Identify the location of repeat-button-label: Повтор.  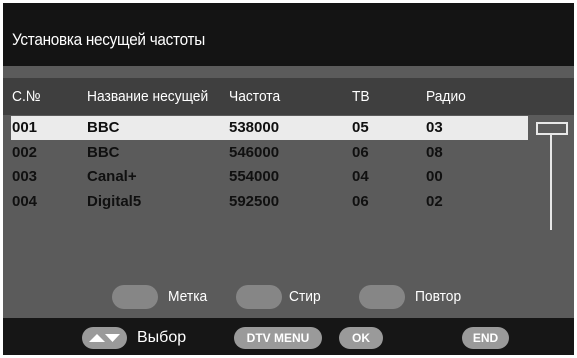
(438, 296).